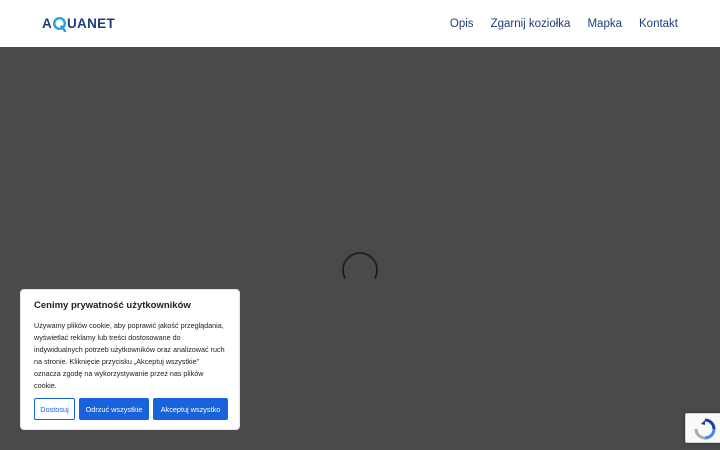 The image size is (720, 450). Describe the element at coordinates (190, 409) in the screenshot. I see `accept-all-cookies-button: Akceptuj wszystko` at that location.